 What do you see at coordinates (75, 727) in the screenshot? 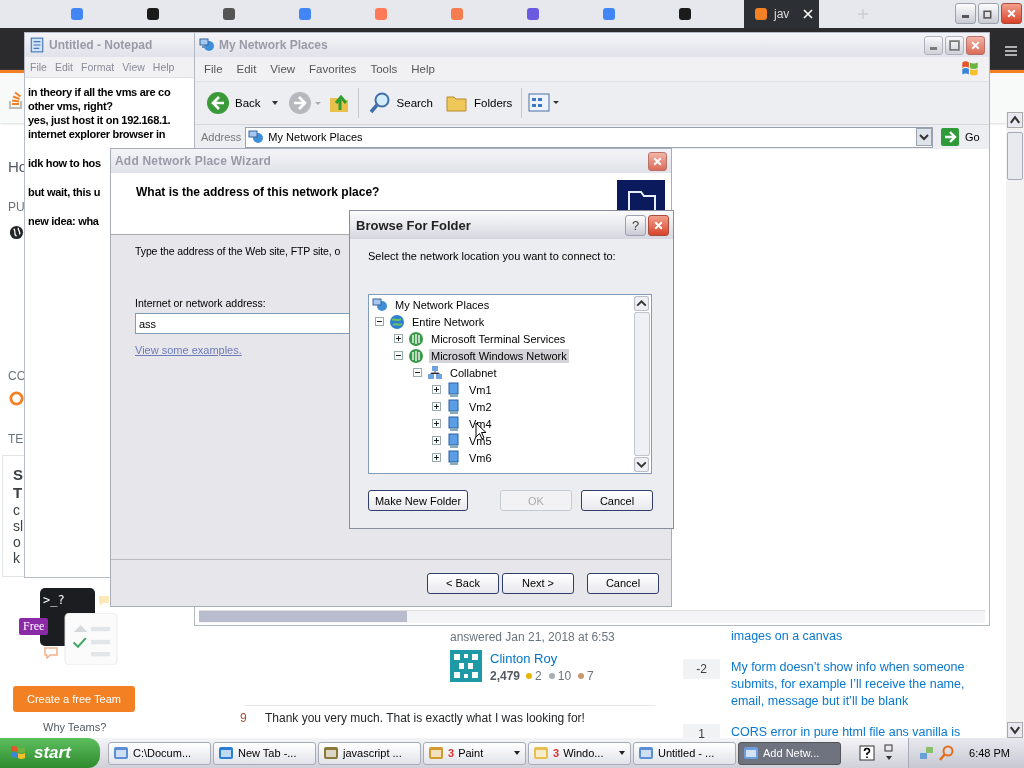
I see `why-teams-link: Why Teams?` at bounding box center [75, 727].